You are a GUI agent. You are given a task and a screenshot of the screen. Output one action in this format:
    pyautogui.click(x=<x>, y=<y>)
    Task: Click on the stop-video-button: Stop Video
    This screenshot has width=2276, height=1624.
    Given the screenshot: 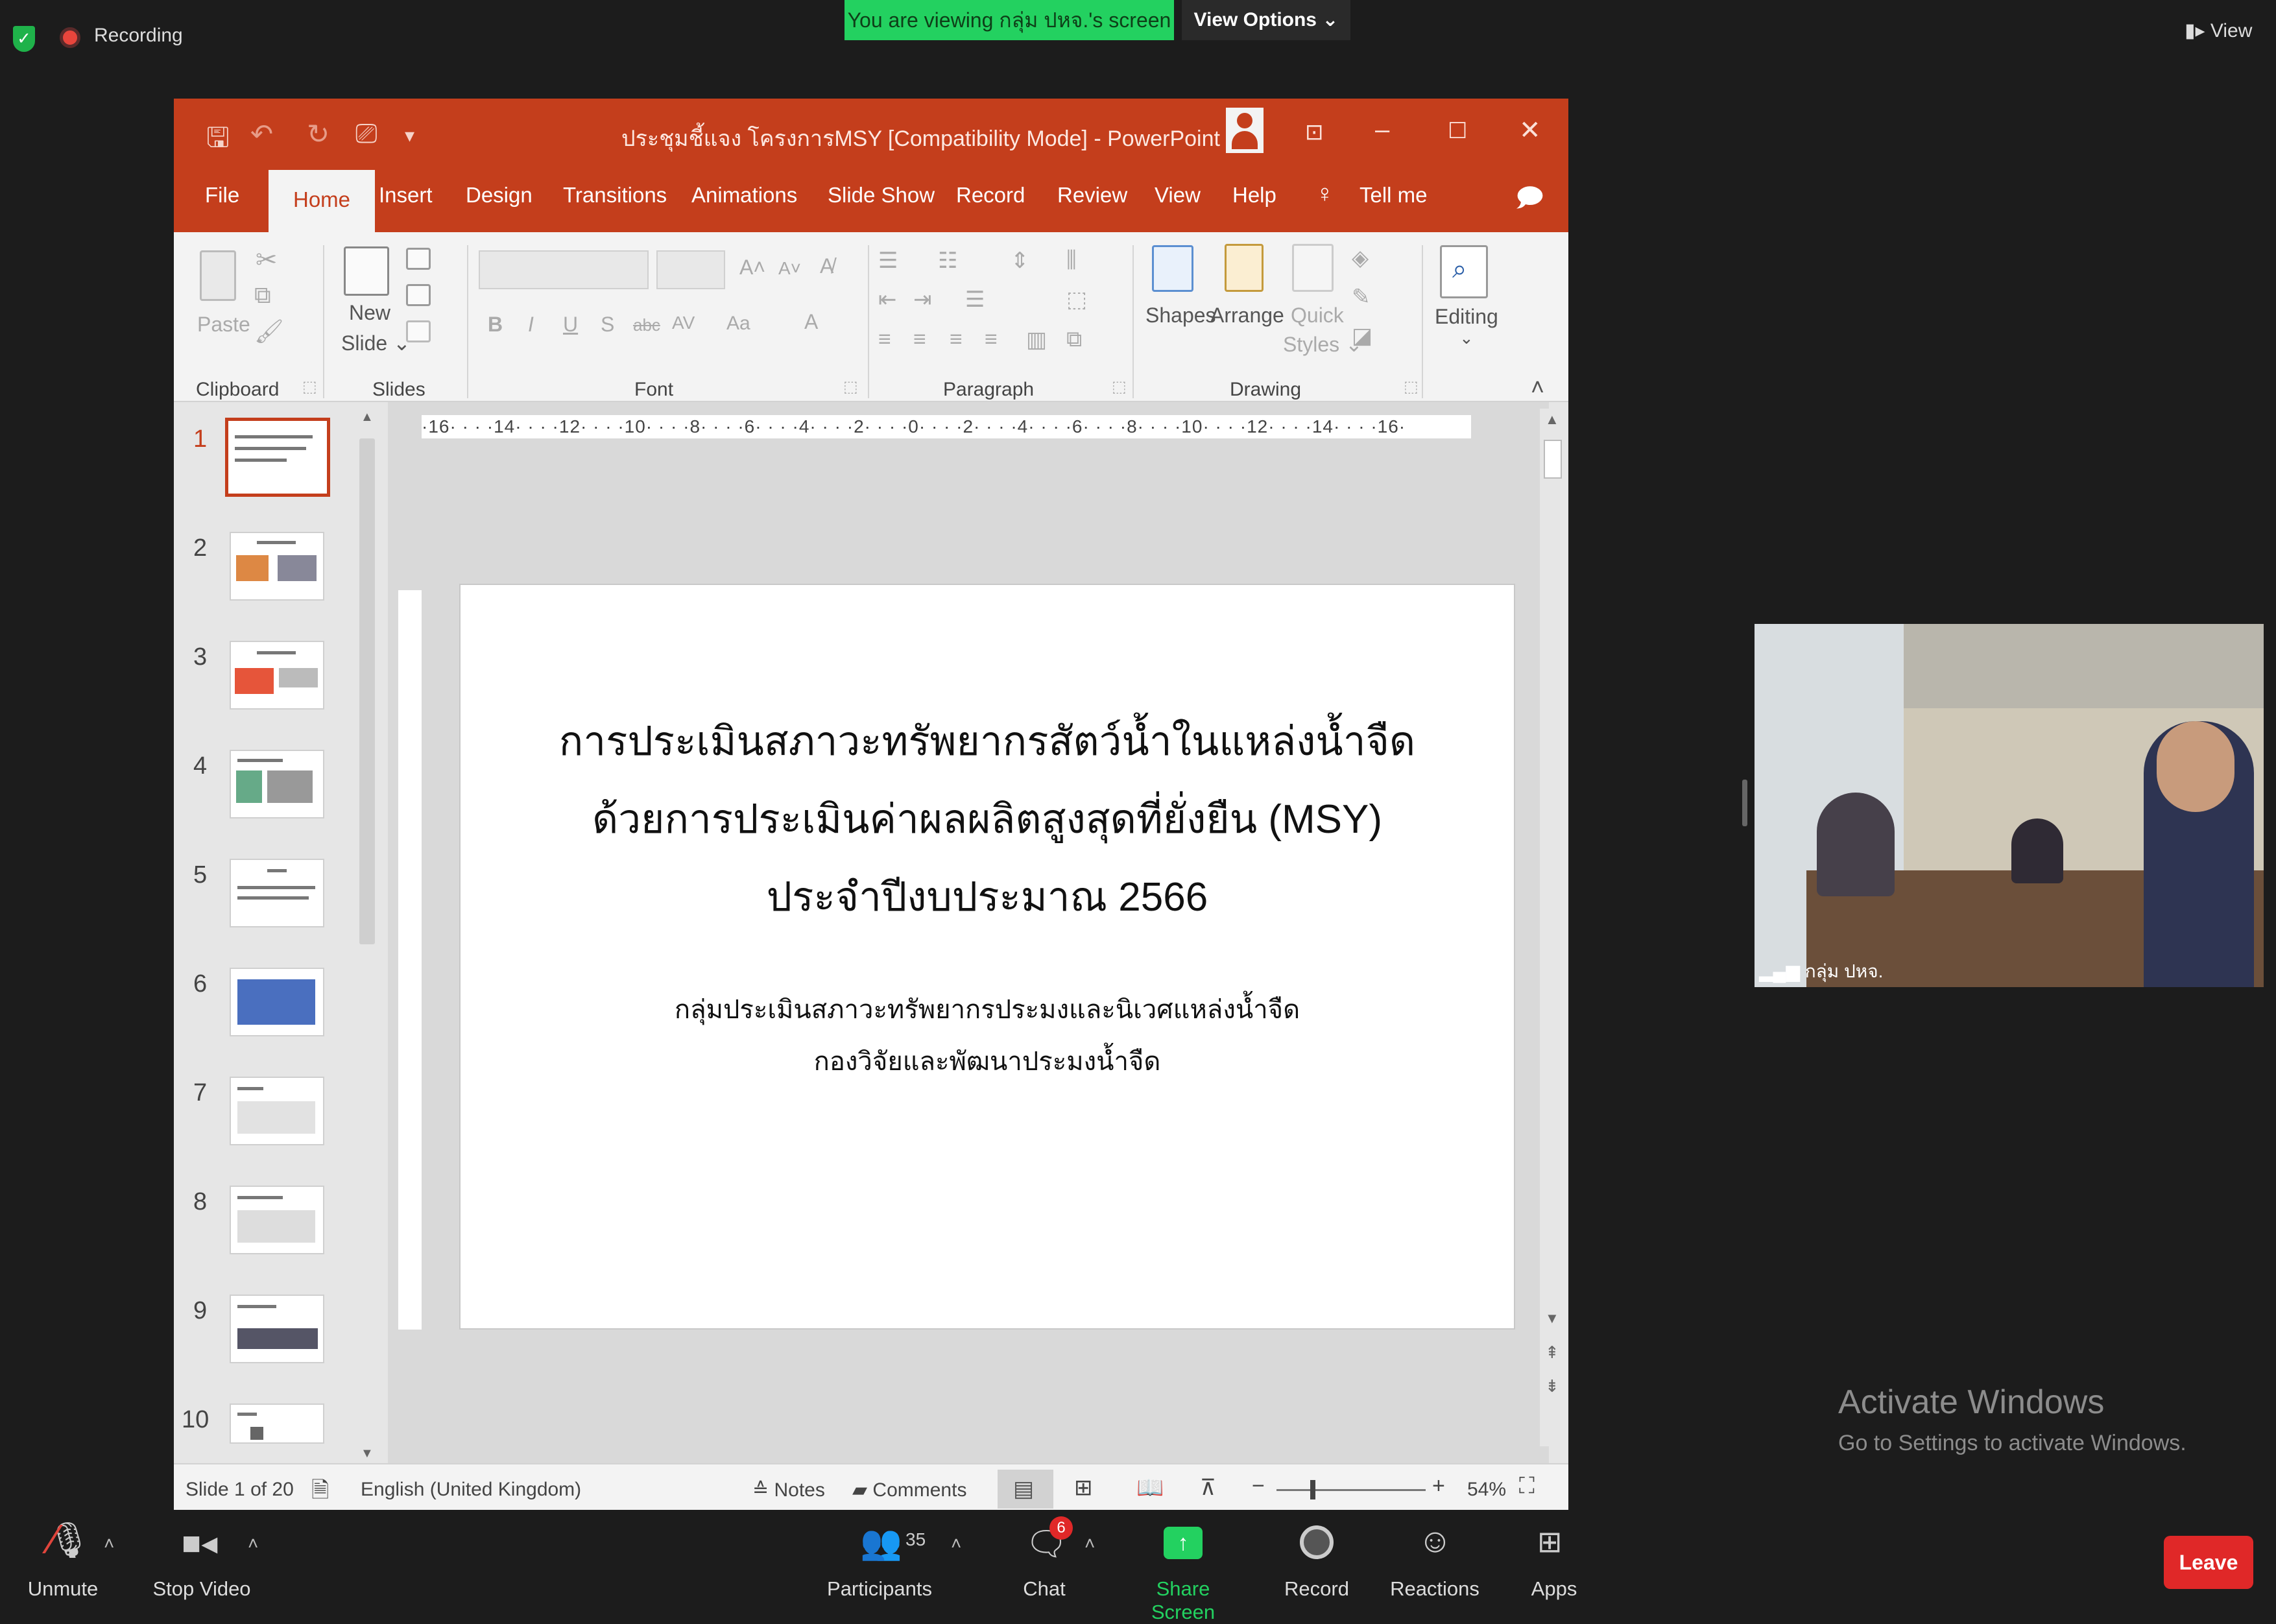 What is the action you would take?
    pyautogui.click(x=201, y=1589)
    